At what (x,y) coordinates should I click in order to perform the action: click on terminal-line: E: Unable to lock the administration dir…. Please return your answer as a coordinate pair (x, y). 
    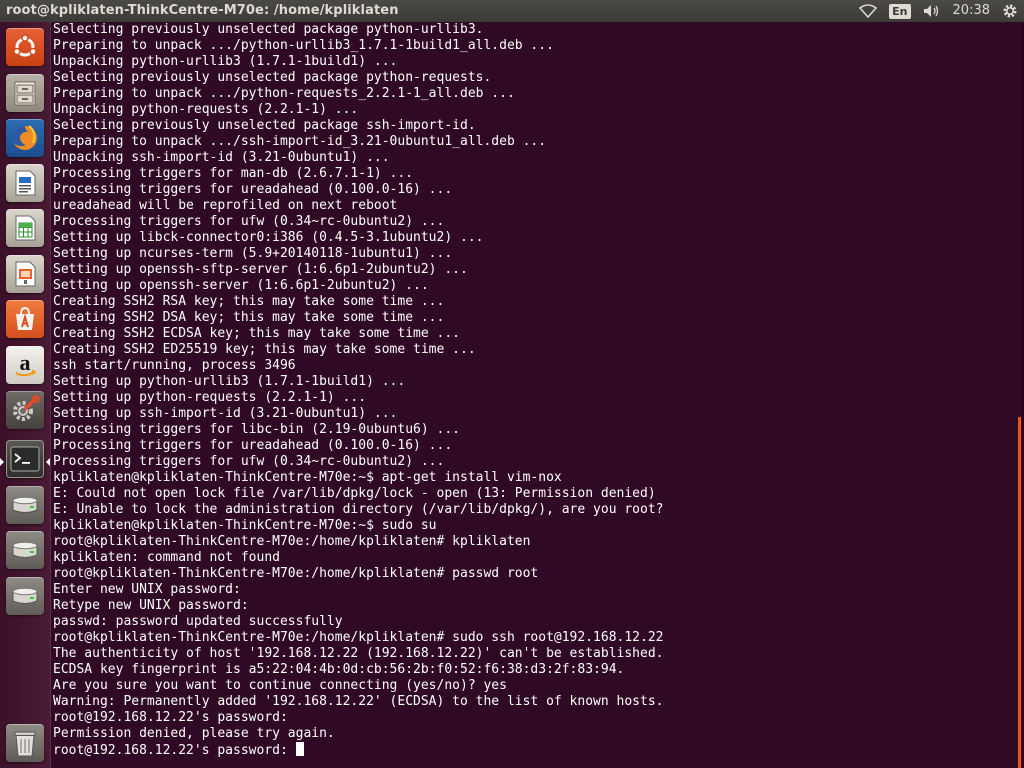
    Looking at the image, I should click on (358, 509).